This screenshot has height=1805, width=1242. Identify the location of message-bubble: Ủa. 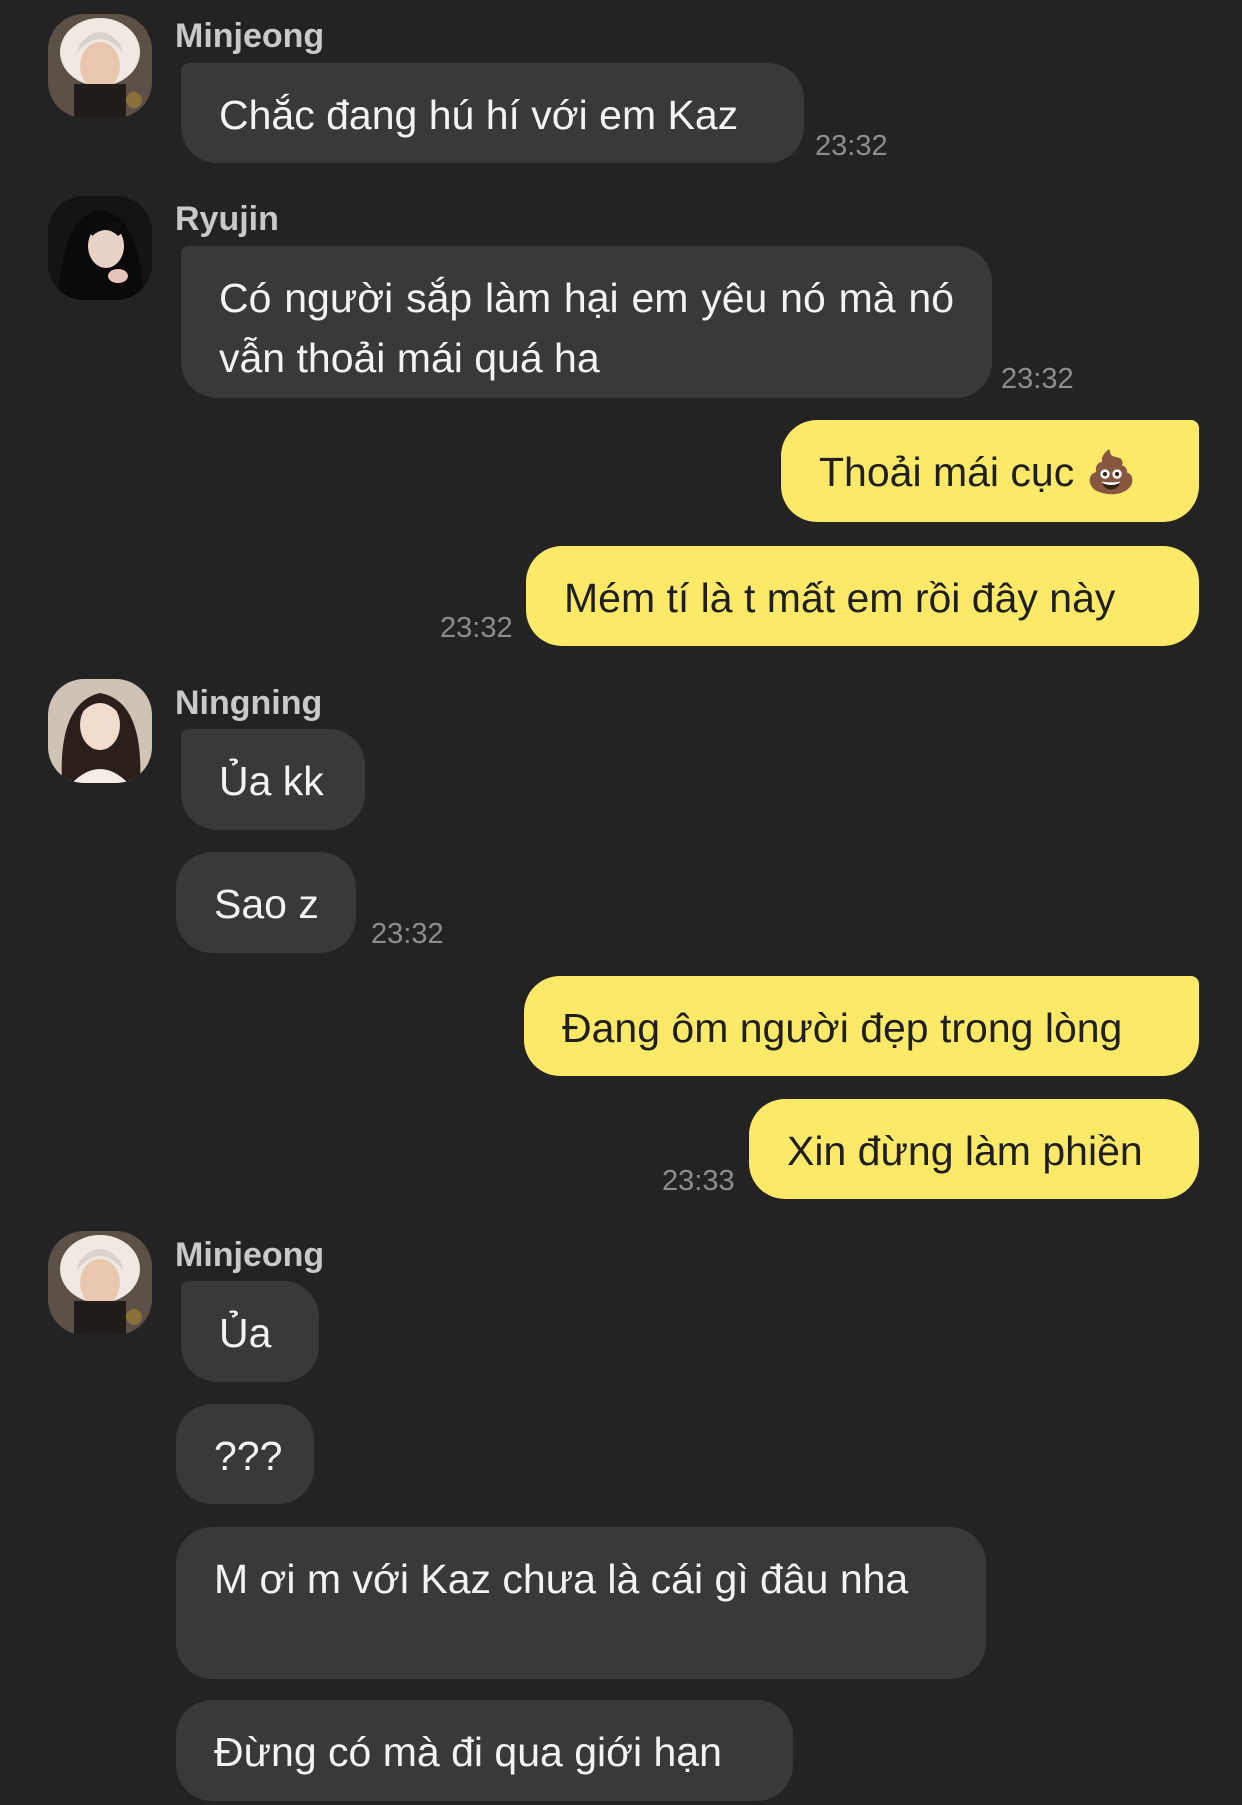
(250, 1331).